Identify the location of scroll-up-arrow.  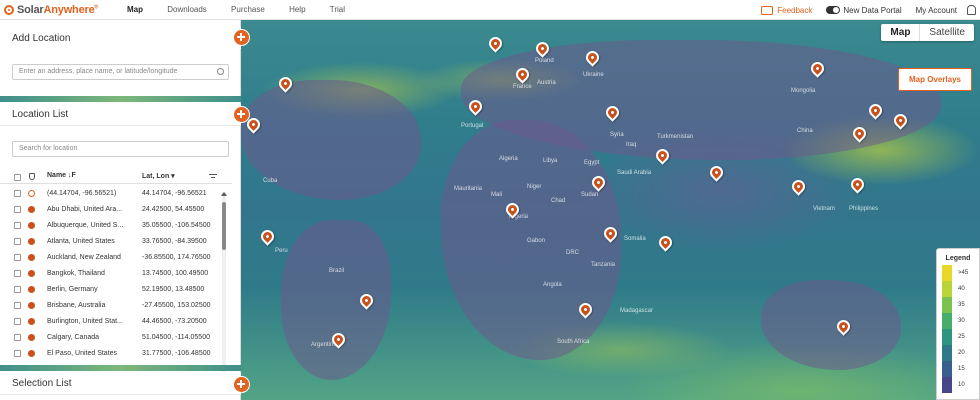
(224, 194).